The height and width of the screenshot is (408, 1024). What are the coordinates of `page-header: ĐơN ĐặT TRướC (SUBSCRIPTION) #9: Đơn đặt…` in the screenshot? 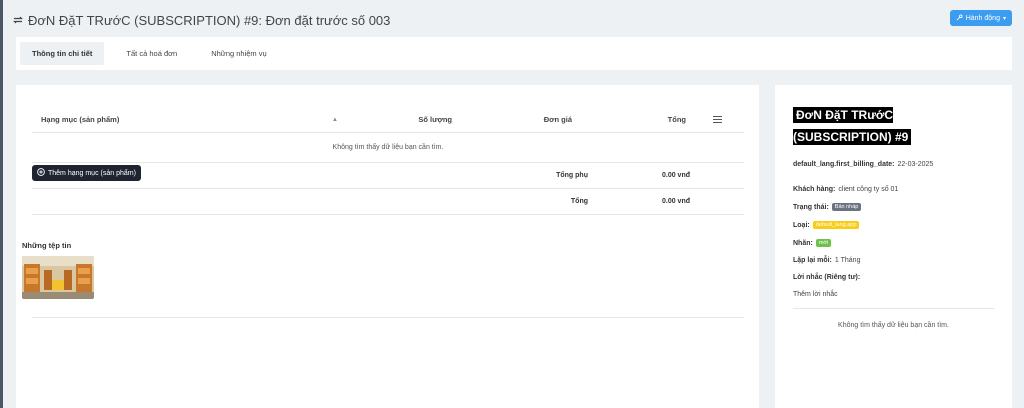 It's located at (201, 20).